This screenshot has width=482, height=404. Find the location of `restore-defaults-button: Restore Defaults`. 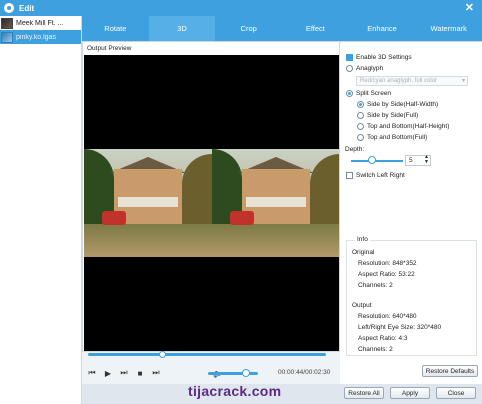

restore-defaults-button: Restore Defaults is located at coordinates (450, 371).